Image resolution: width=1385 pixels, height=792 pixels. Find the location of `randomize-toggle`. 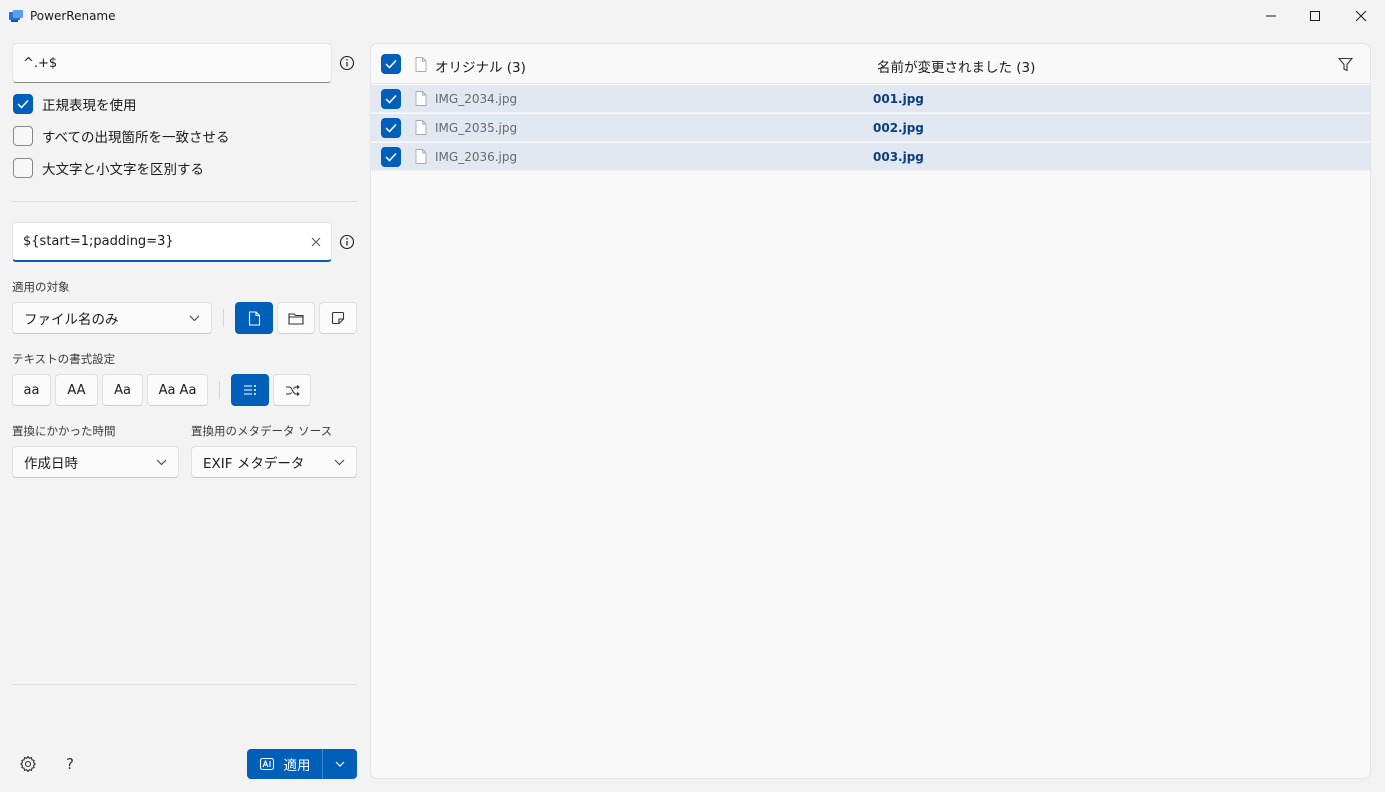

randomize-toggle is located at coordinates (292, 390).